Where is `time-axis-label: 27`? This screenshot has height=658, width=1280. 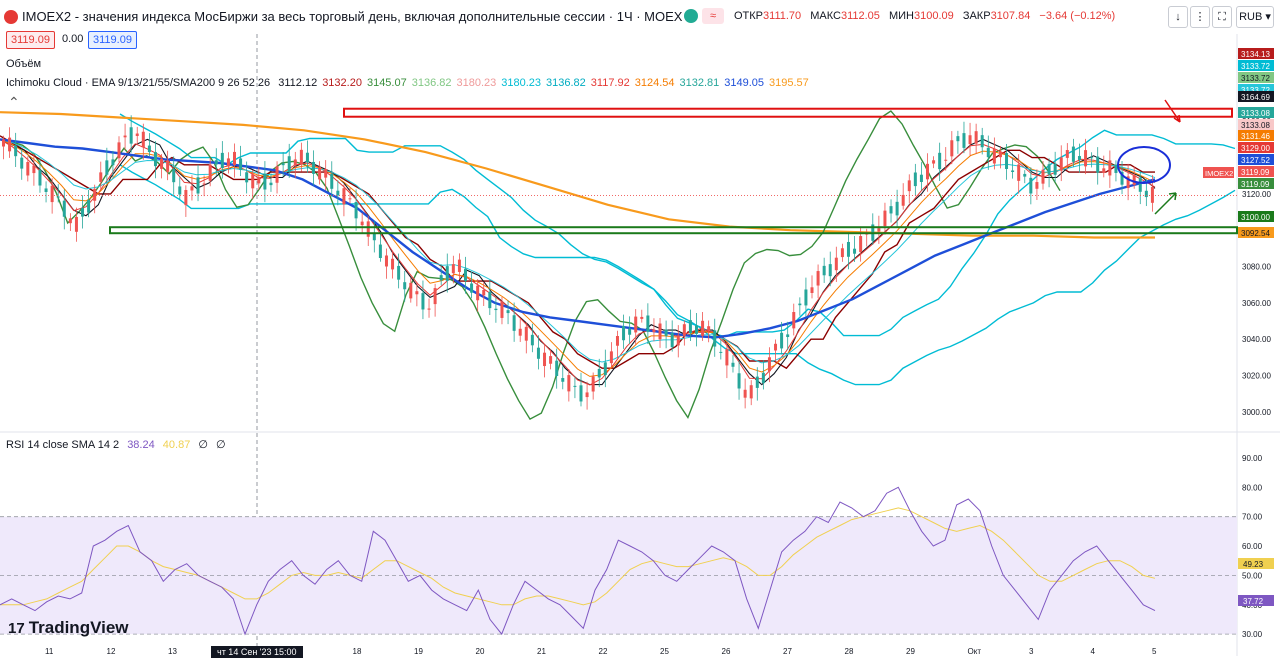 time-axis-label: 27 is located at coordinates (787, 651).